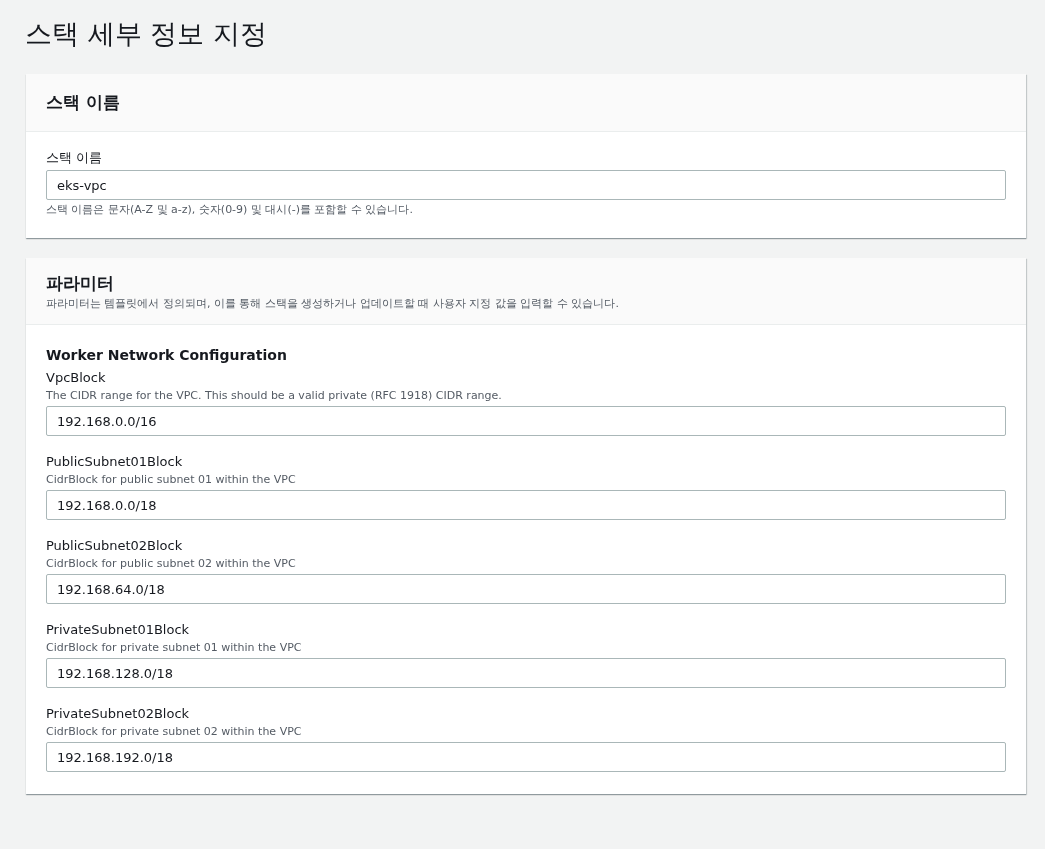  What do you see at coordinates (174, 732) in the screenshot?
I see `field-description: CidrBlock for private subnet 02 within the VPC` at bounding box center [174, 732].